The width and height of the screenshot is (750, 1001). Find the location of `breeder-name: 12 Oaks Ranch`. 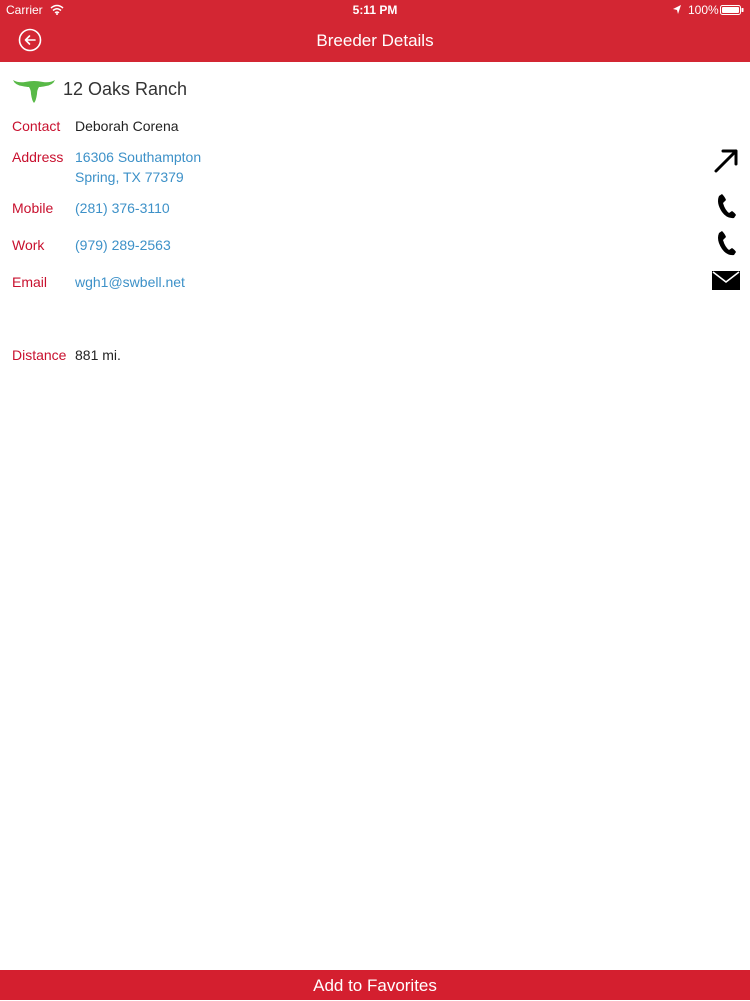

breeder-name: 12 Oaks Ranch is located at coordinates (125, 89).